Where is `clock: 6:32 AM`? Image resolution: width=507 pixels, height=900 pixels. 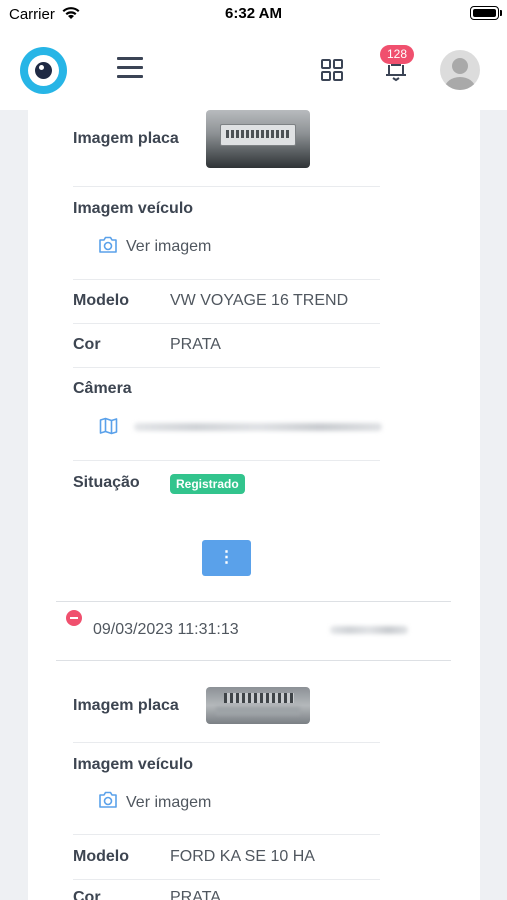 clock: 6:32 AM is located at coordinates (253, 13).